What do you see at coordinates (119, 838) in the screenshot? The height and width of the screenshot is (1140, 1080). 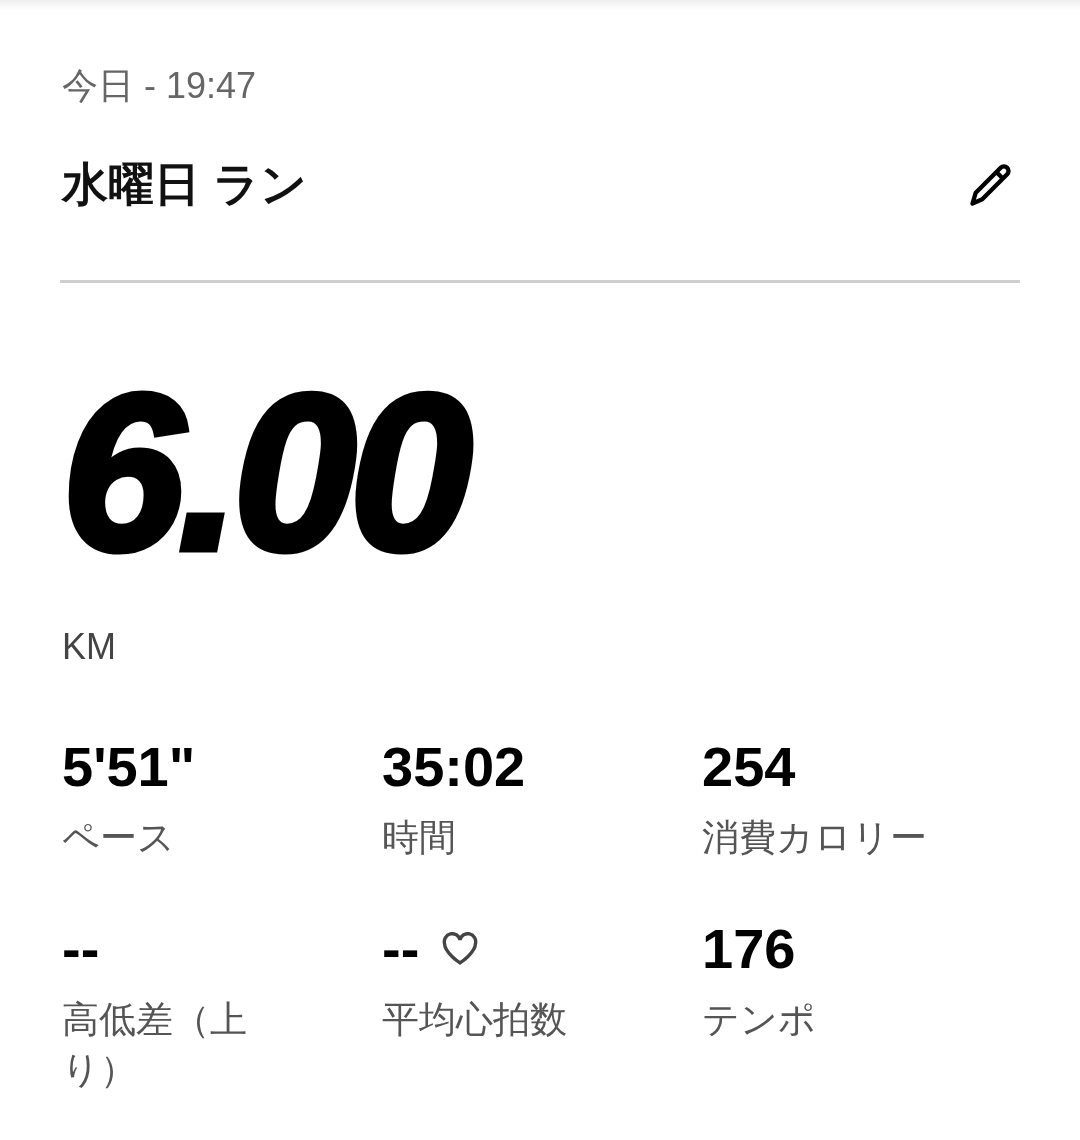 I see `stat-label: ペース` at bounding box center [119, 838].